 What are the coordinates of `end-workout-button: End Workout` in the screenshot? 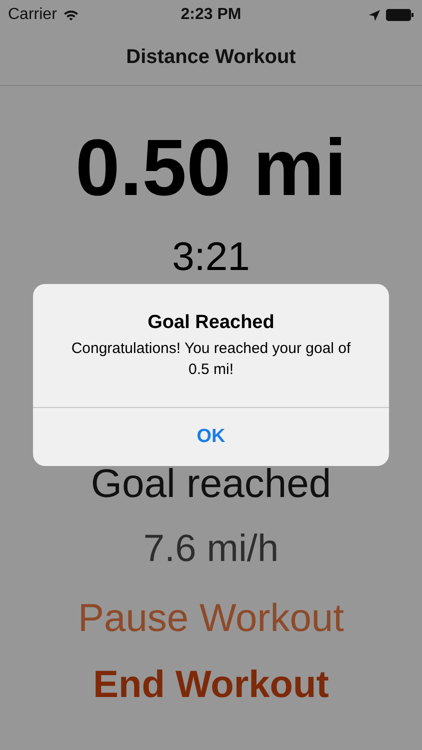 It's located at (211, 685).